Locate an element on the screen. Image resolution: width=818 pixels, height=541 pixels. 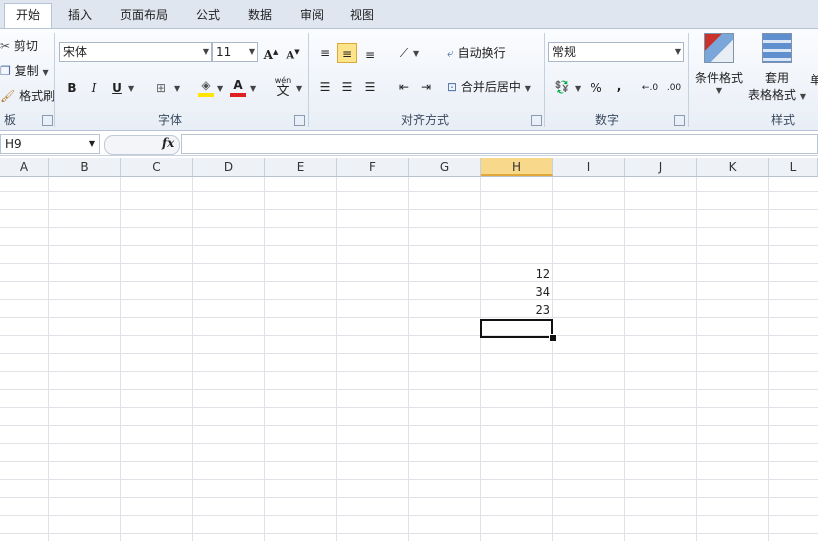
merge-icon: ⊡ is located at coordinates (452, 87).